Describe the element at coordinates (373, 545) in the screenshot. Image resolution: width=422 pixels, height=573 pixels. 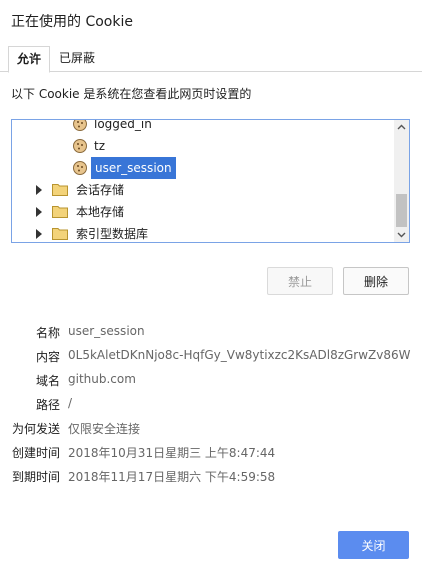
I see `close-button: 关闭` at that location.